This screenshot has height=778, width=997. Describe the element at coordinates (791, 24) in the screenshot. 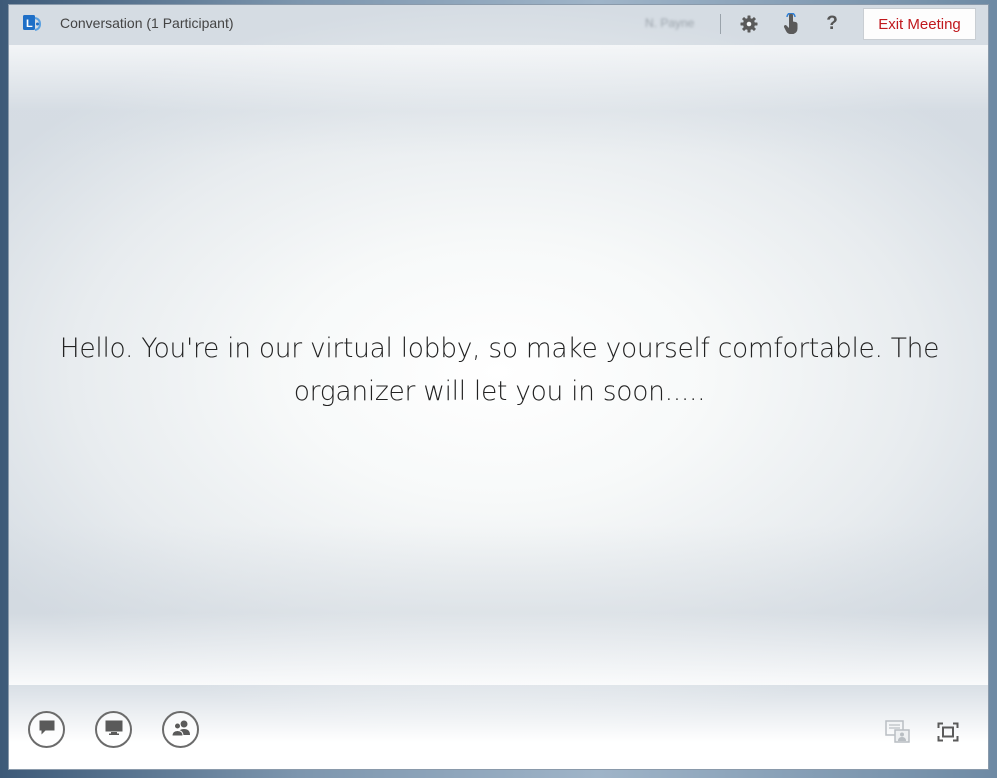

I see `touch-hand-icon` at that location.